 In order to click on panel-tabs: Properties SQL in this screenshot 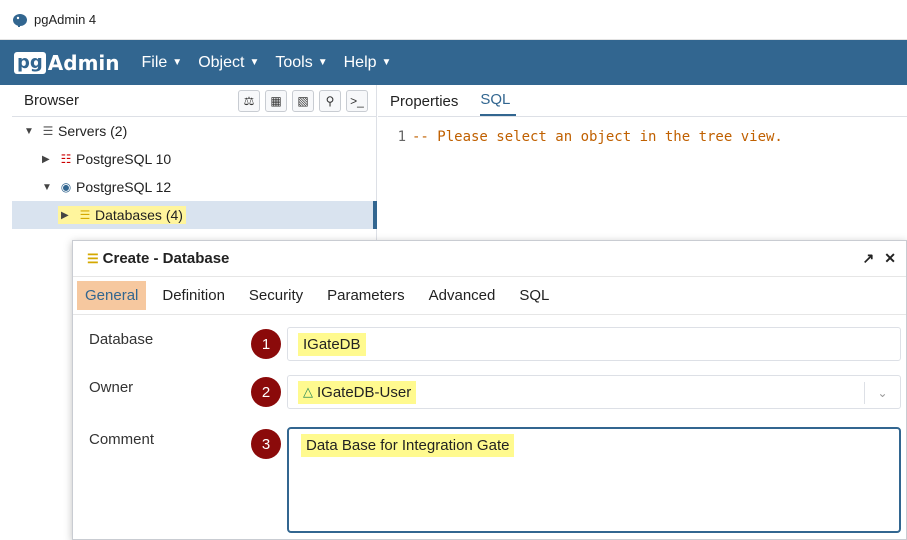, I will do `click(642, 101)`.